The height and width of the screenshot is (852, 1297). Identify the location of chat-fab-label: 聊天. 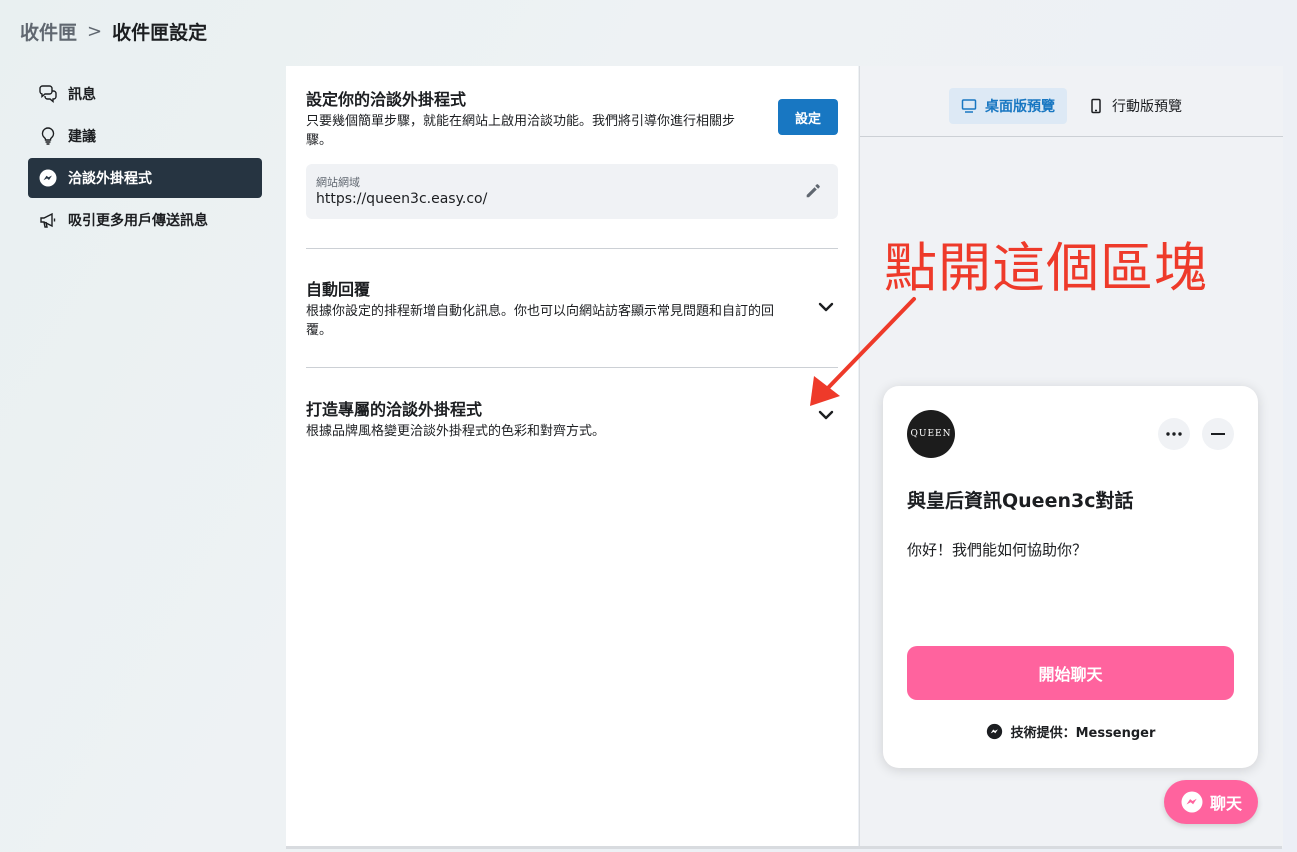
(1225, 803).